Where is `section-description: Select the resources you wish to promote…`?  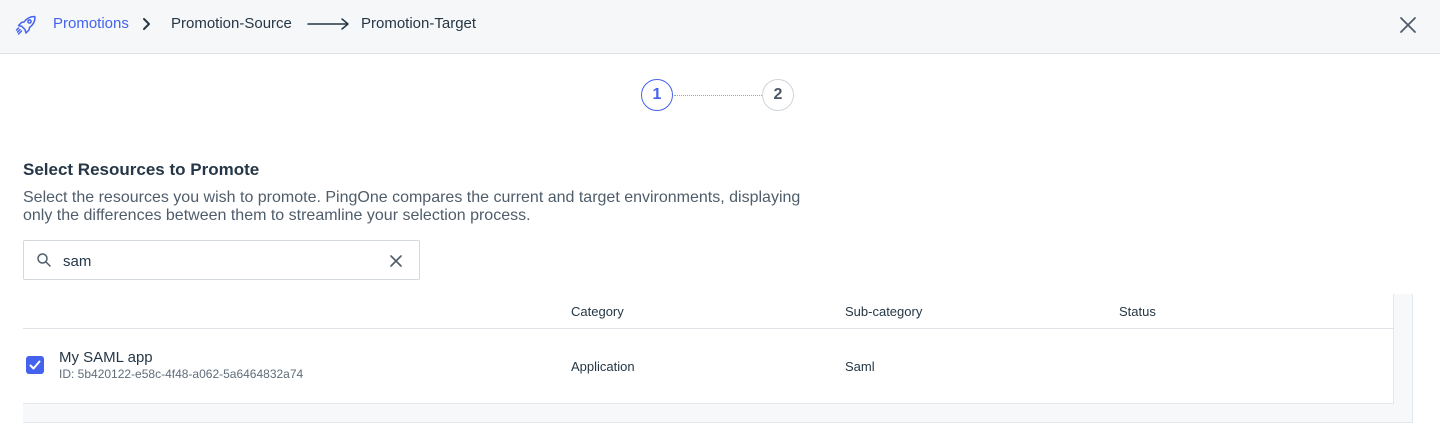 section-description: Select the resources you wish to promote… is located at coordinates (412, 206).